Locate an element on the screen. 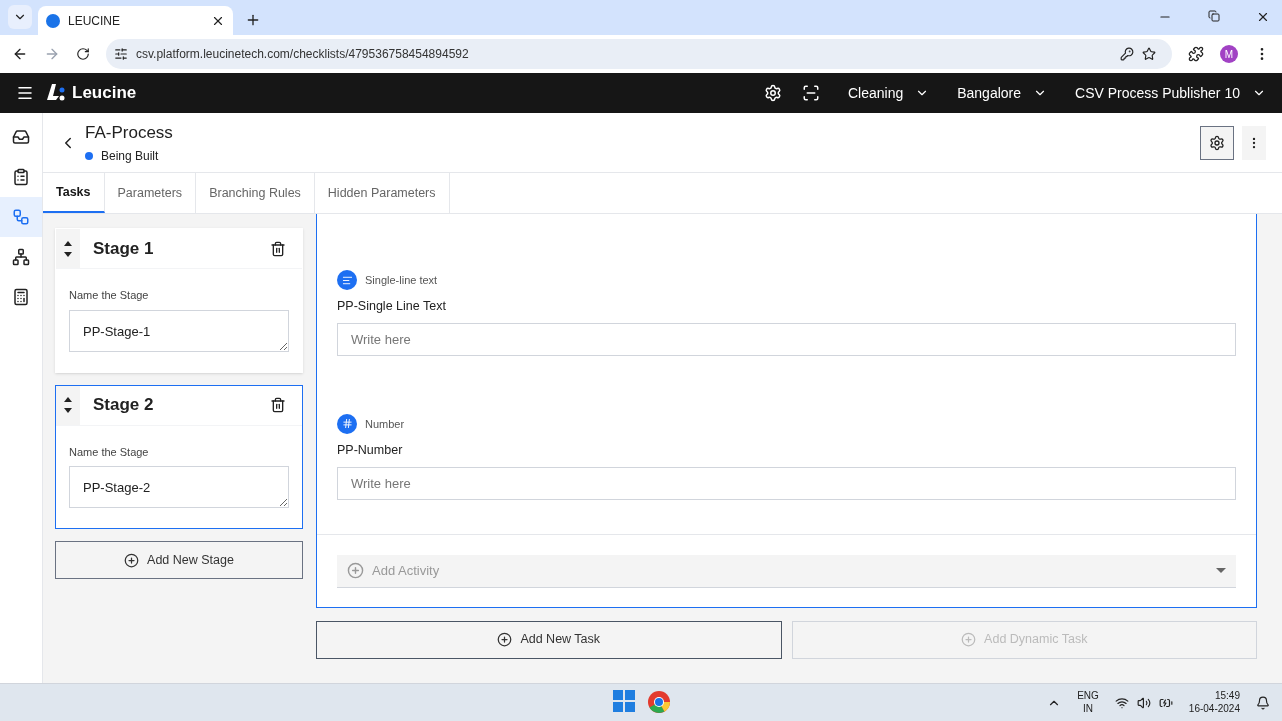 This screenshot has width=1282, height=721. parameter-name: PP-Number is located at coordinates (370, 450).